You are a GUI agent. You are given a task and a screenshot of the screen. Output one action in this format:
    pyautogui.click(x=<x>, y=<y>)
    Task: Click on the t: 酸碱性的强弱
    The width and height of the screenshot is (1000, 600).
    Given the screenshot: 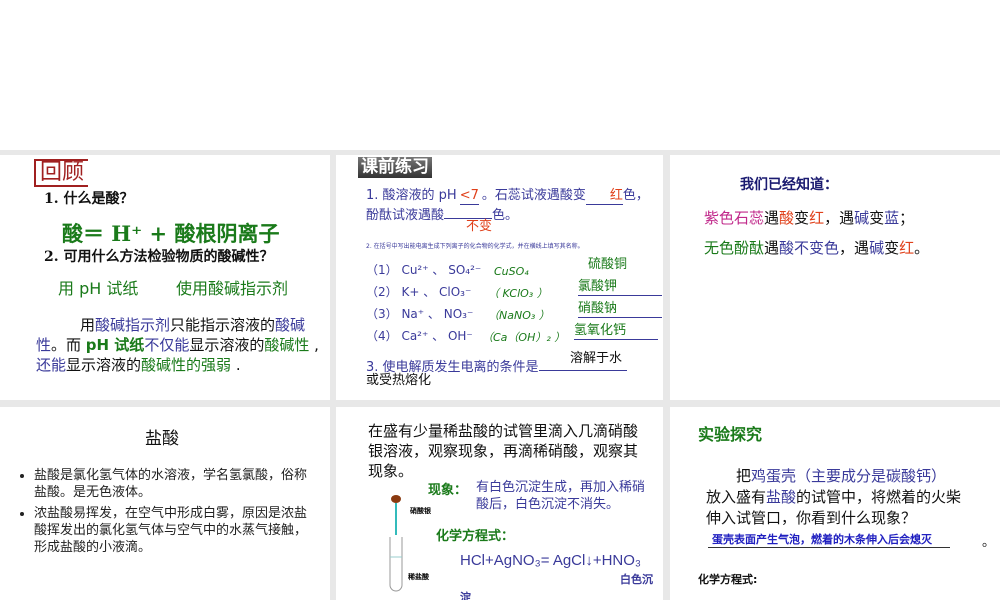 What is the action you would take?
    pyautogui.click(x=186, y=365)
    